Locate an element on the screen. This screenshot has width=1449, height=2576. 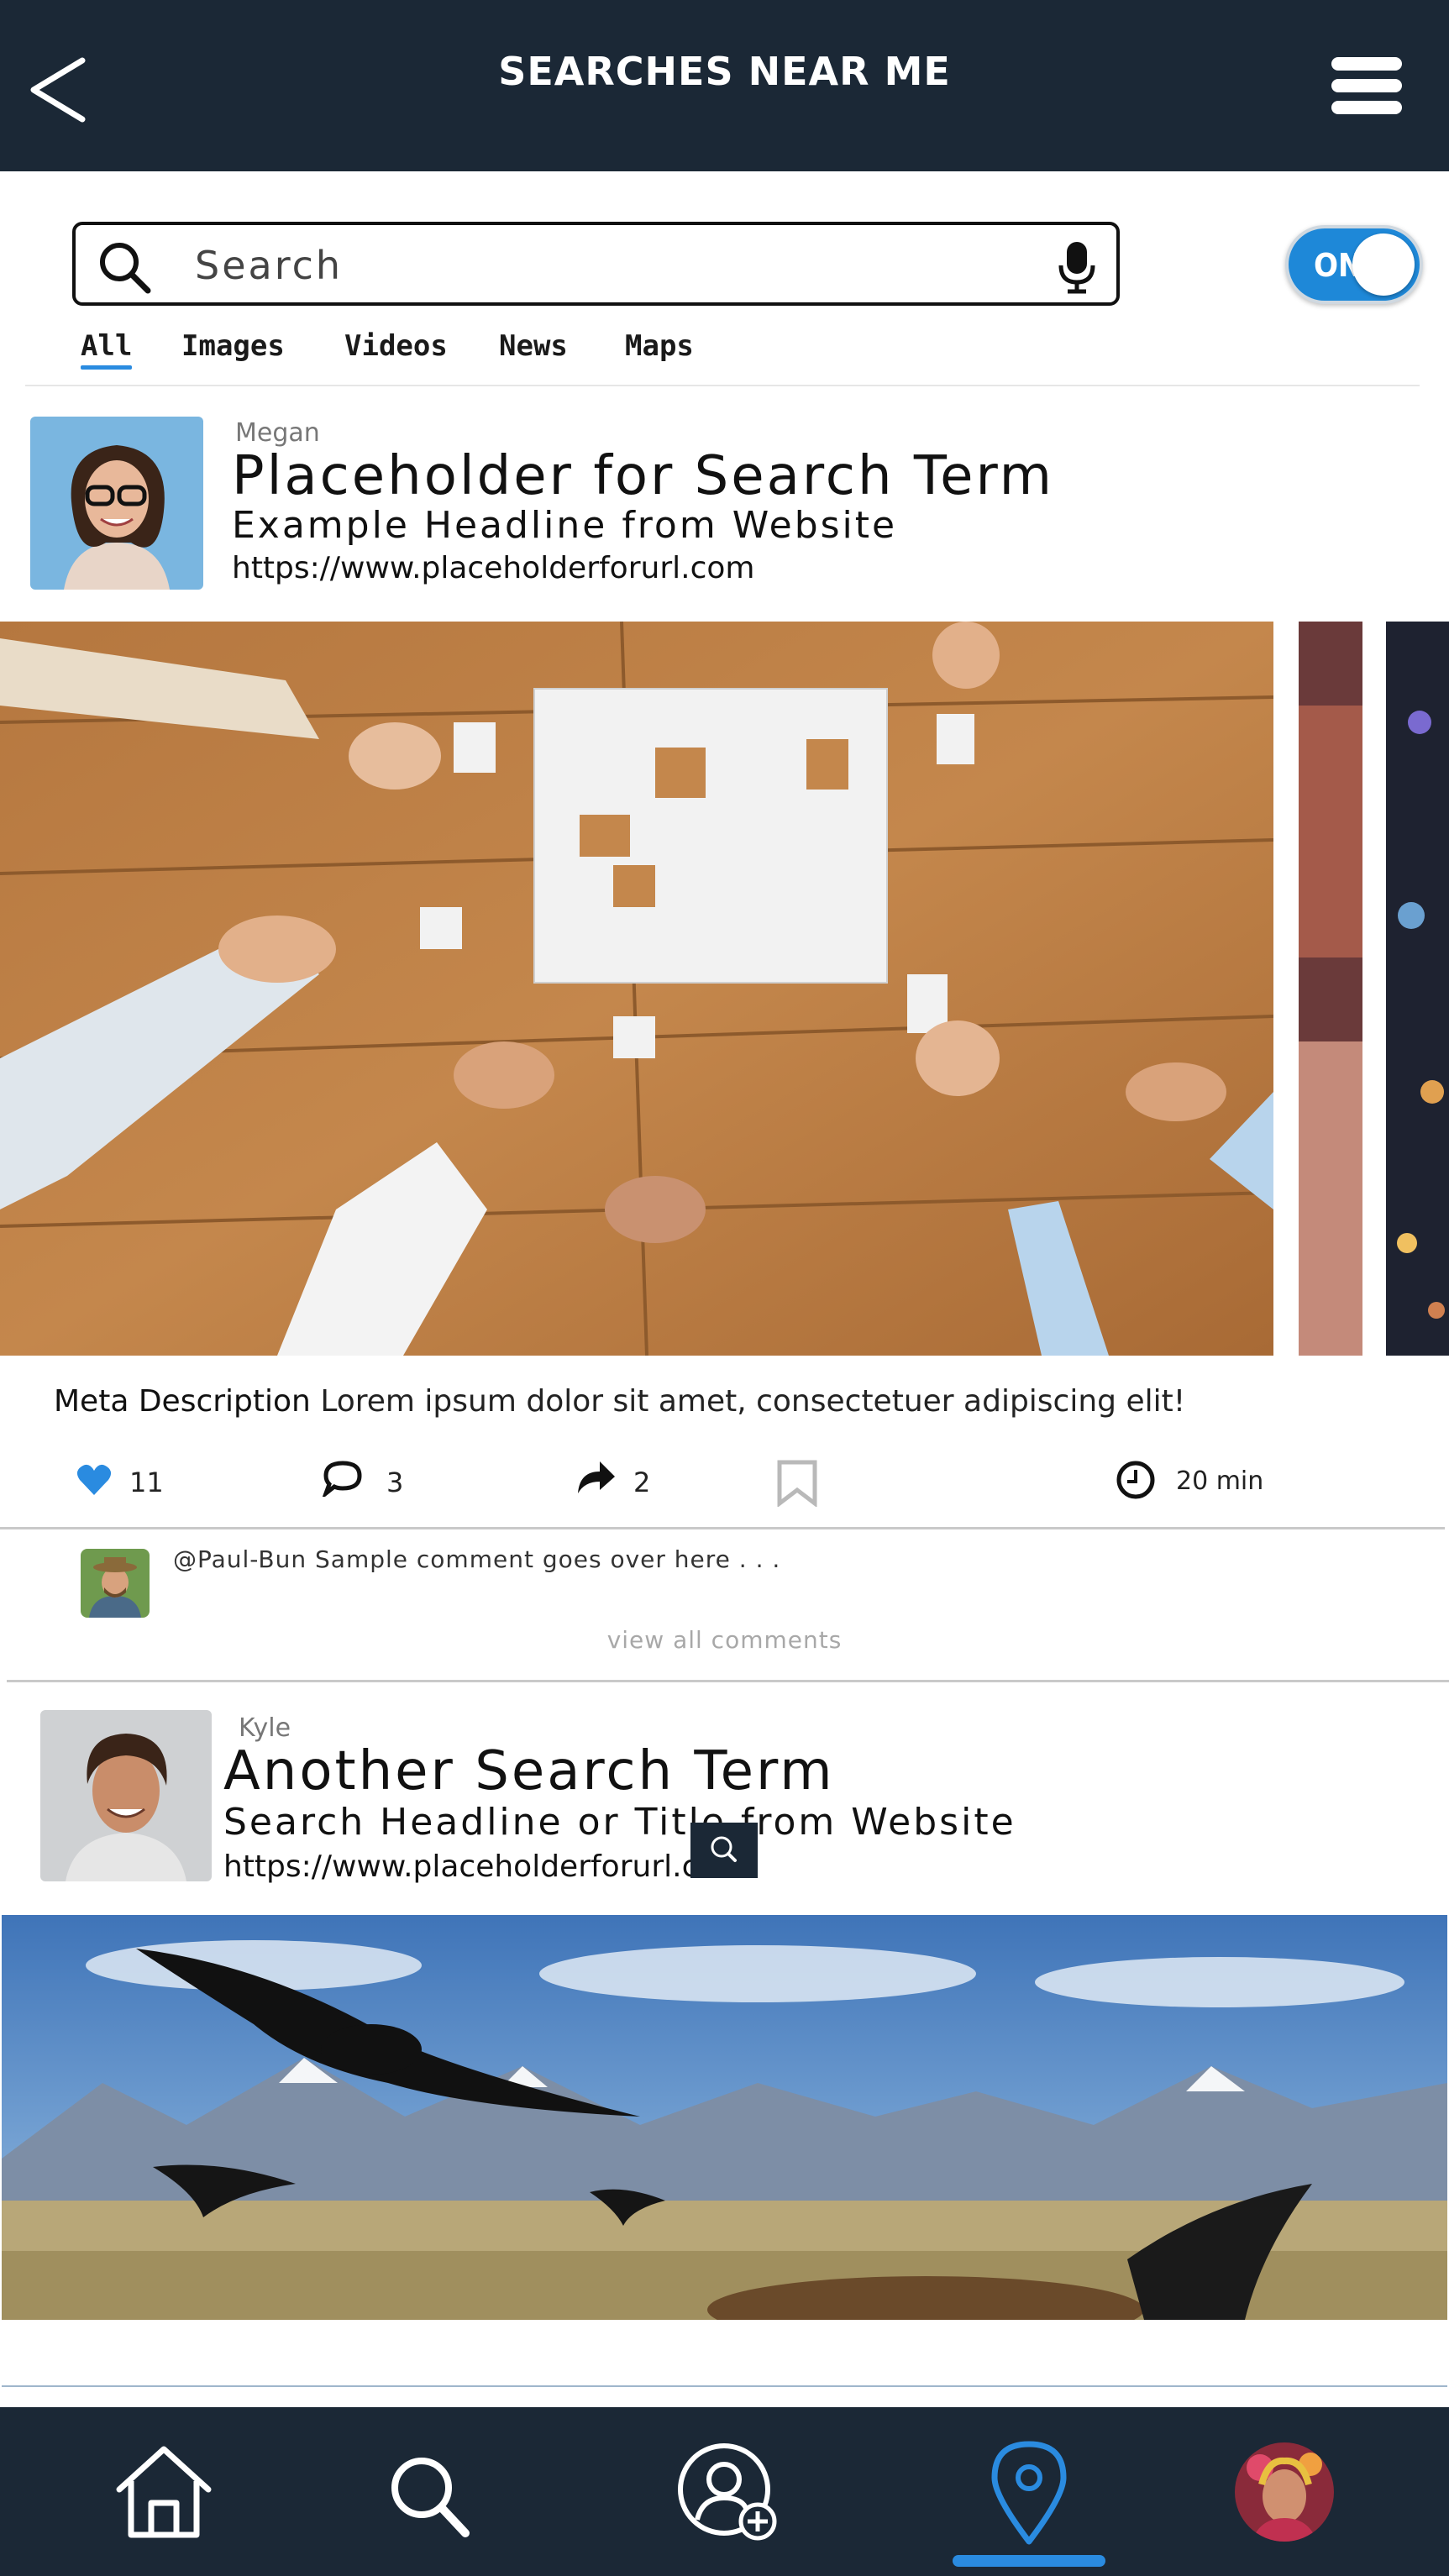
profile-avatar-icon is located at coordinates (1284, 2492).